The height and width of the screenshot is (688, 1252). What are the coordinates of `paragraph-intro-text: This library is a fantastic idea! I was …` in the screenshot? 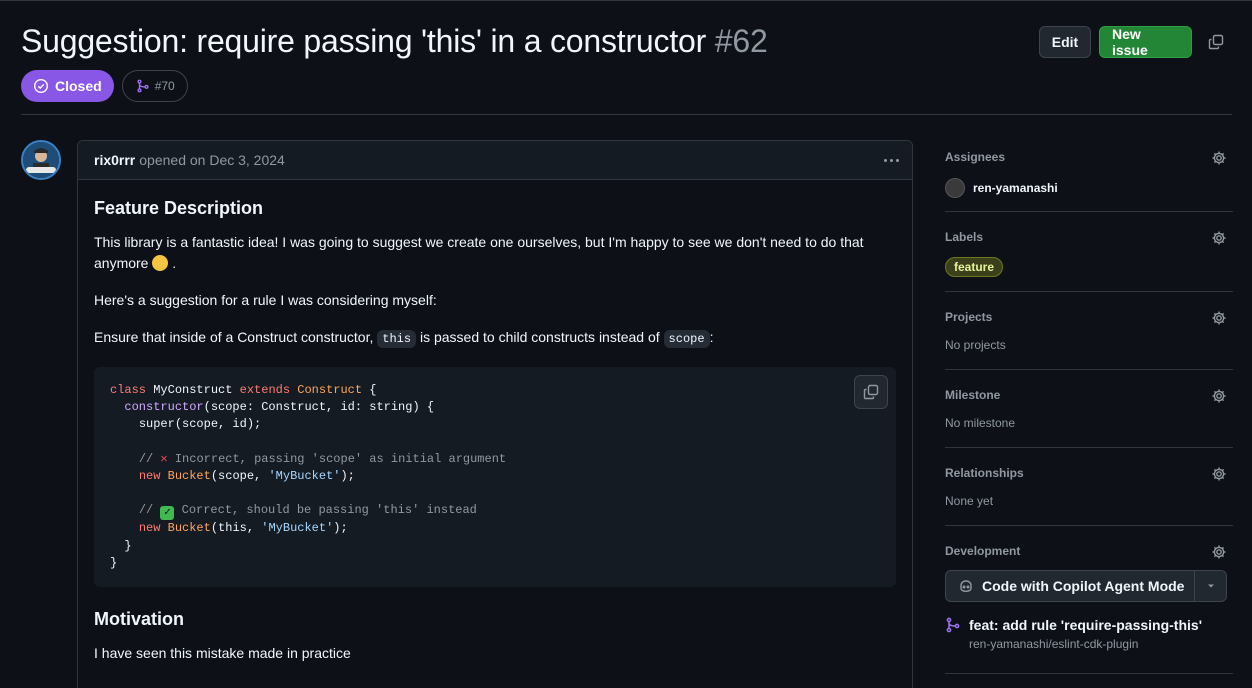 It's located at (479, 252).